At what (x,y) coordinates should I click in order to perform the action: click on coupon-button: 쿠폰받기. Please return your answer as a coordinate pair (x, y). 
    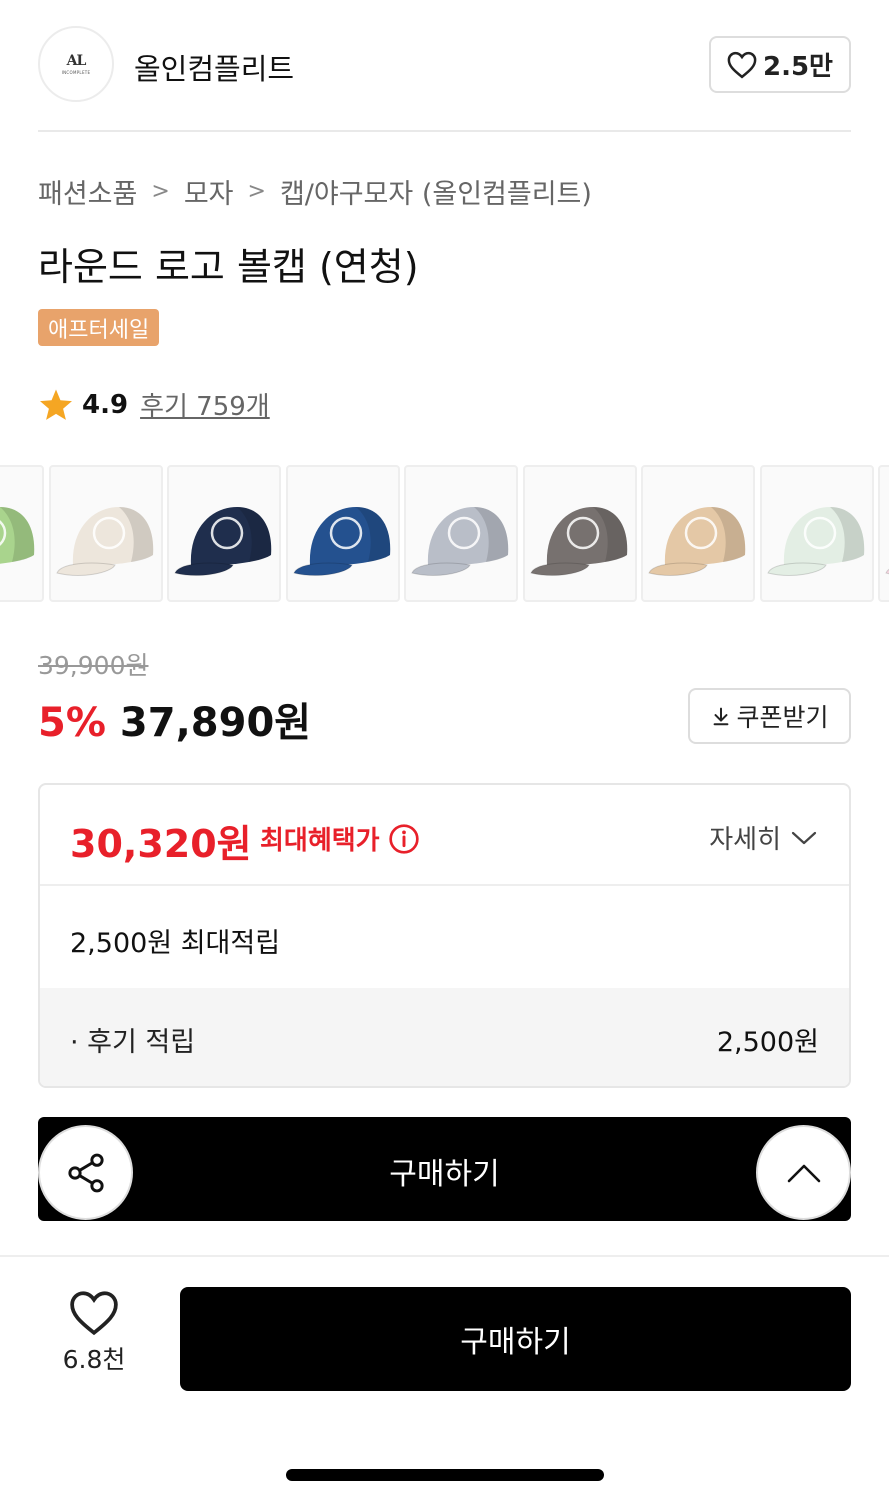
    Looking at the image, I should click on (769, 716).